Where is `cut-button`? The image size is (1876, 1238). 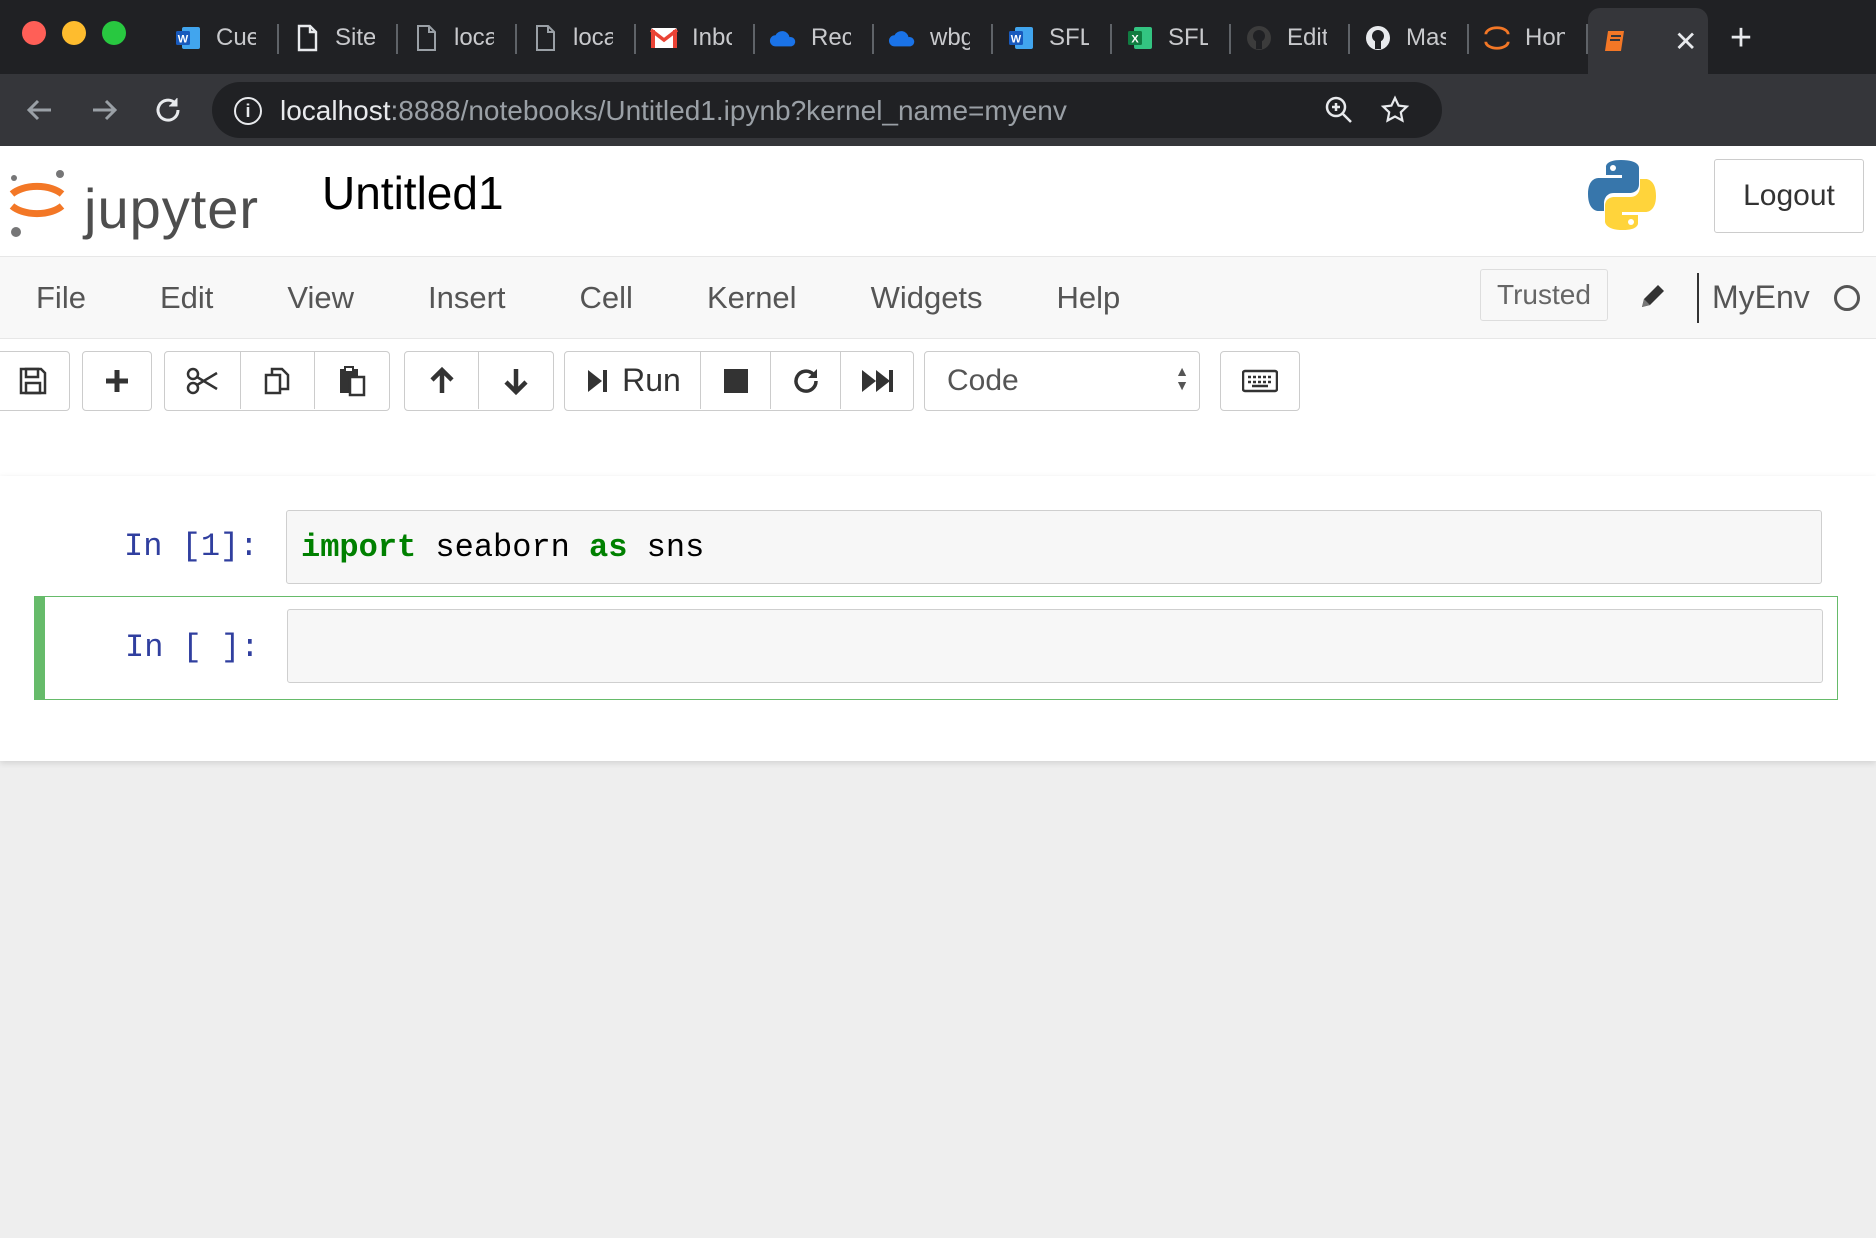
cut-button is located at coordinates (203, 380).